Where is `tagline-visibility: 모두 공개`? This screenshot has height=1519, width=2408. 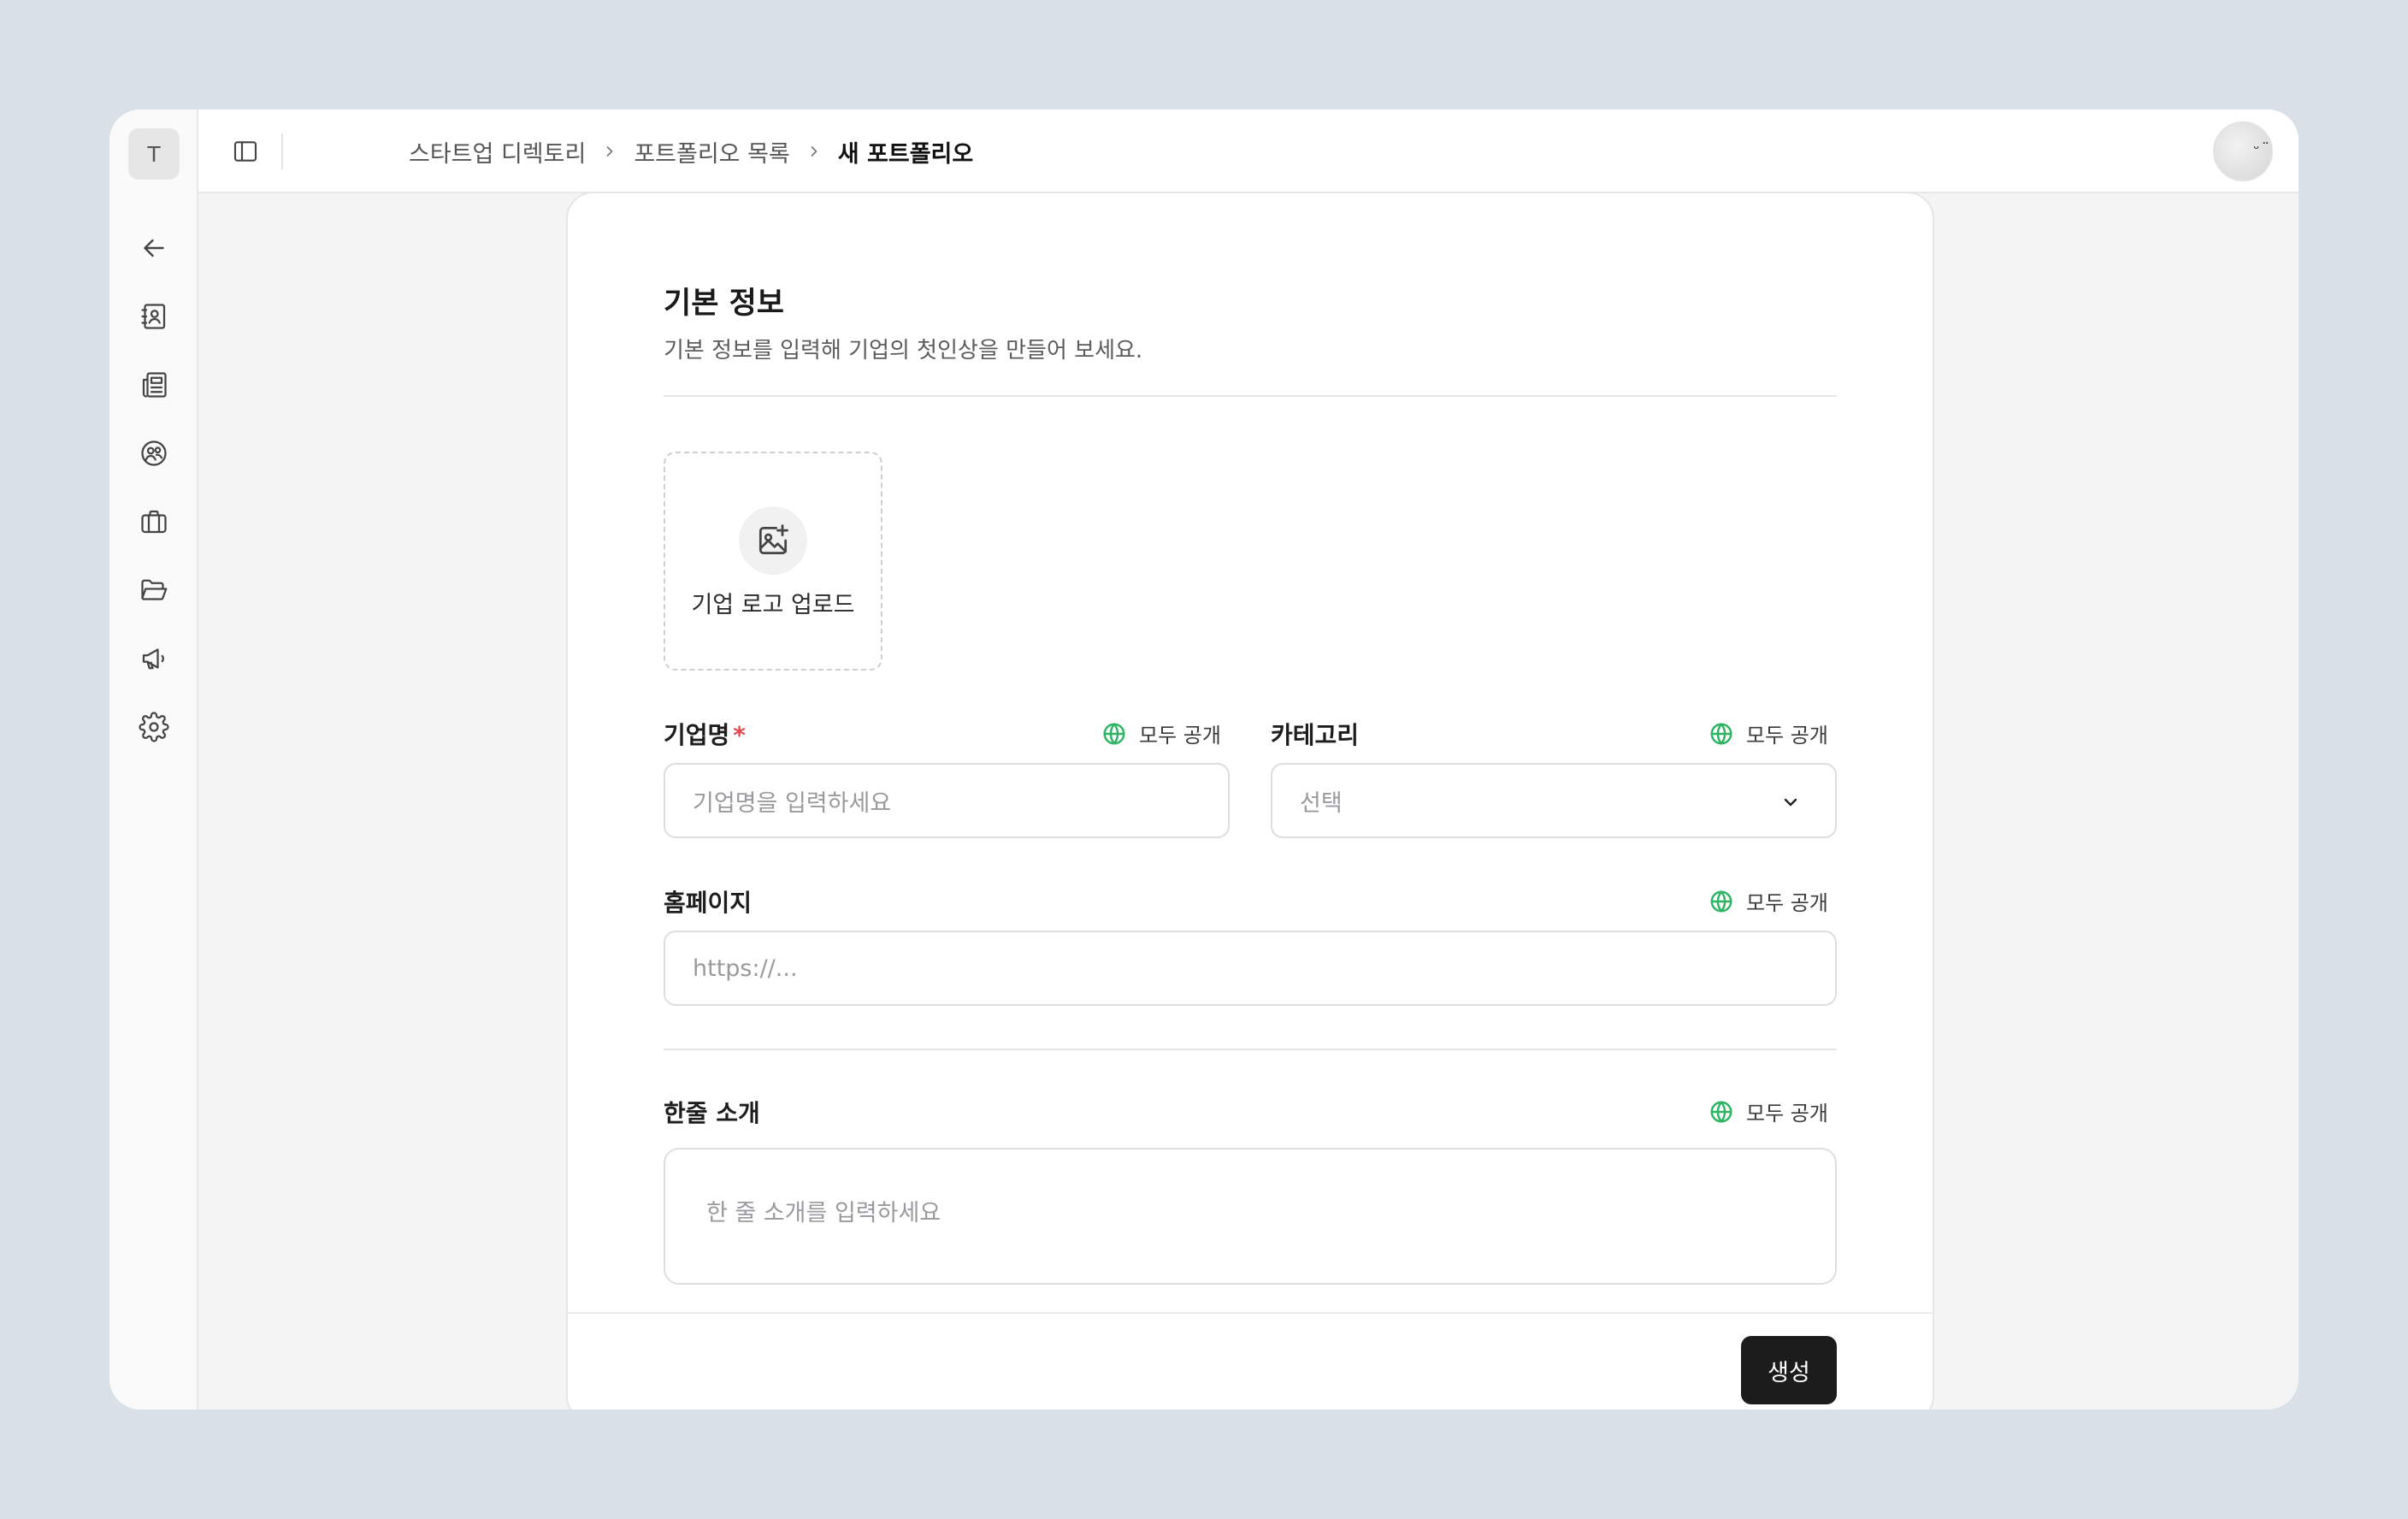
tagline-visibility: 모두 공개 is located at coordinates (1769, 1111).